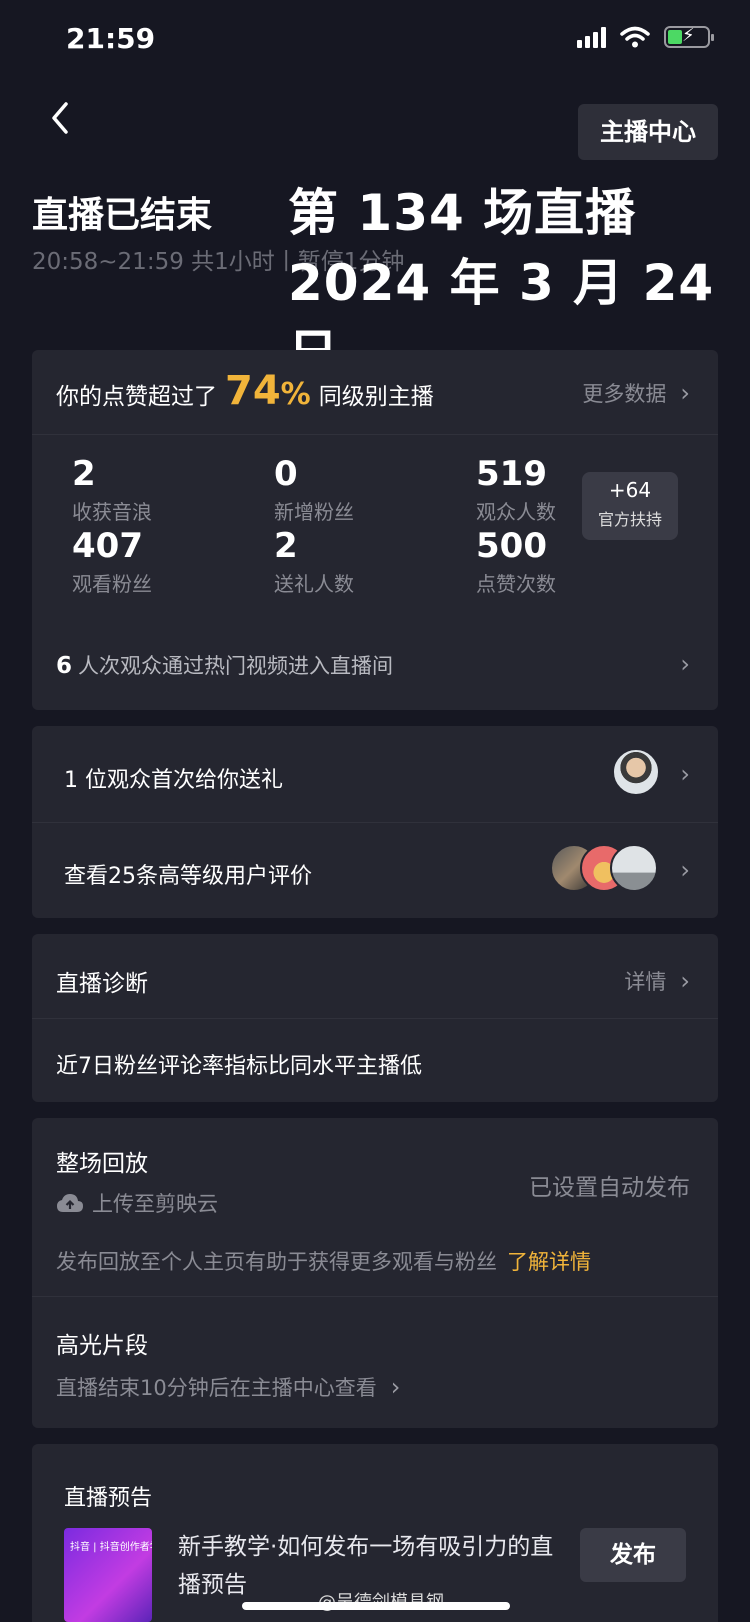 This screenshot has width=750, height=1622. I want to click on auto-publish-status: 已设置自动发布, so click(609, 1185).